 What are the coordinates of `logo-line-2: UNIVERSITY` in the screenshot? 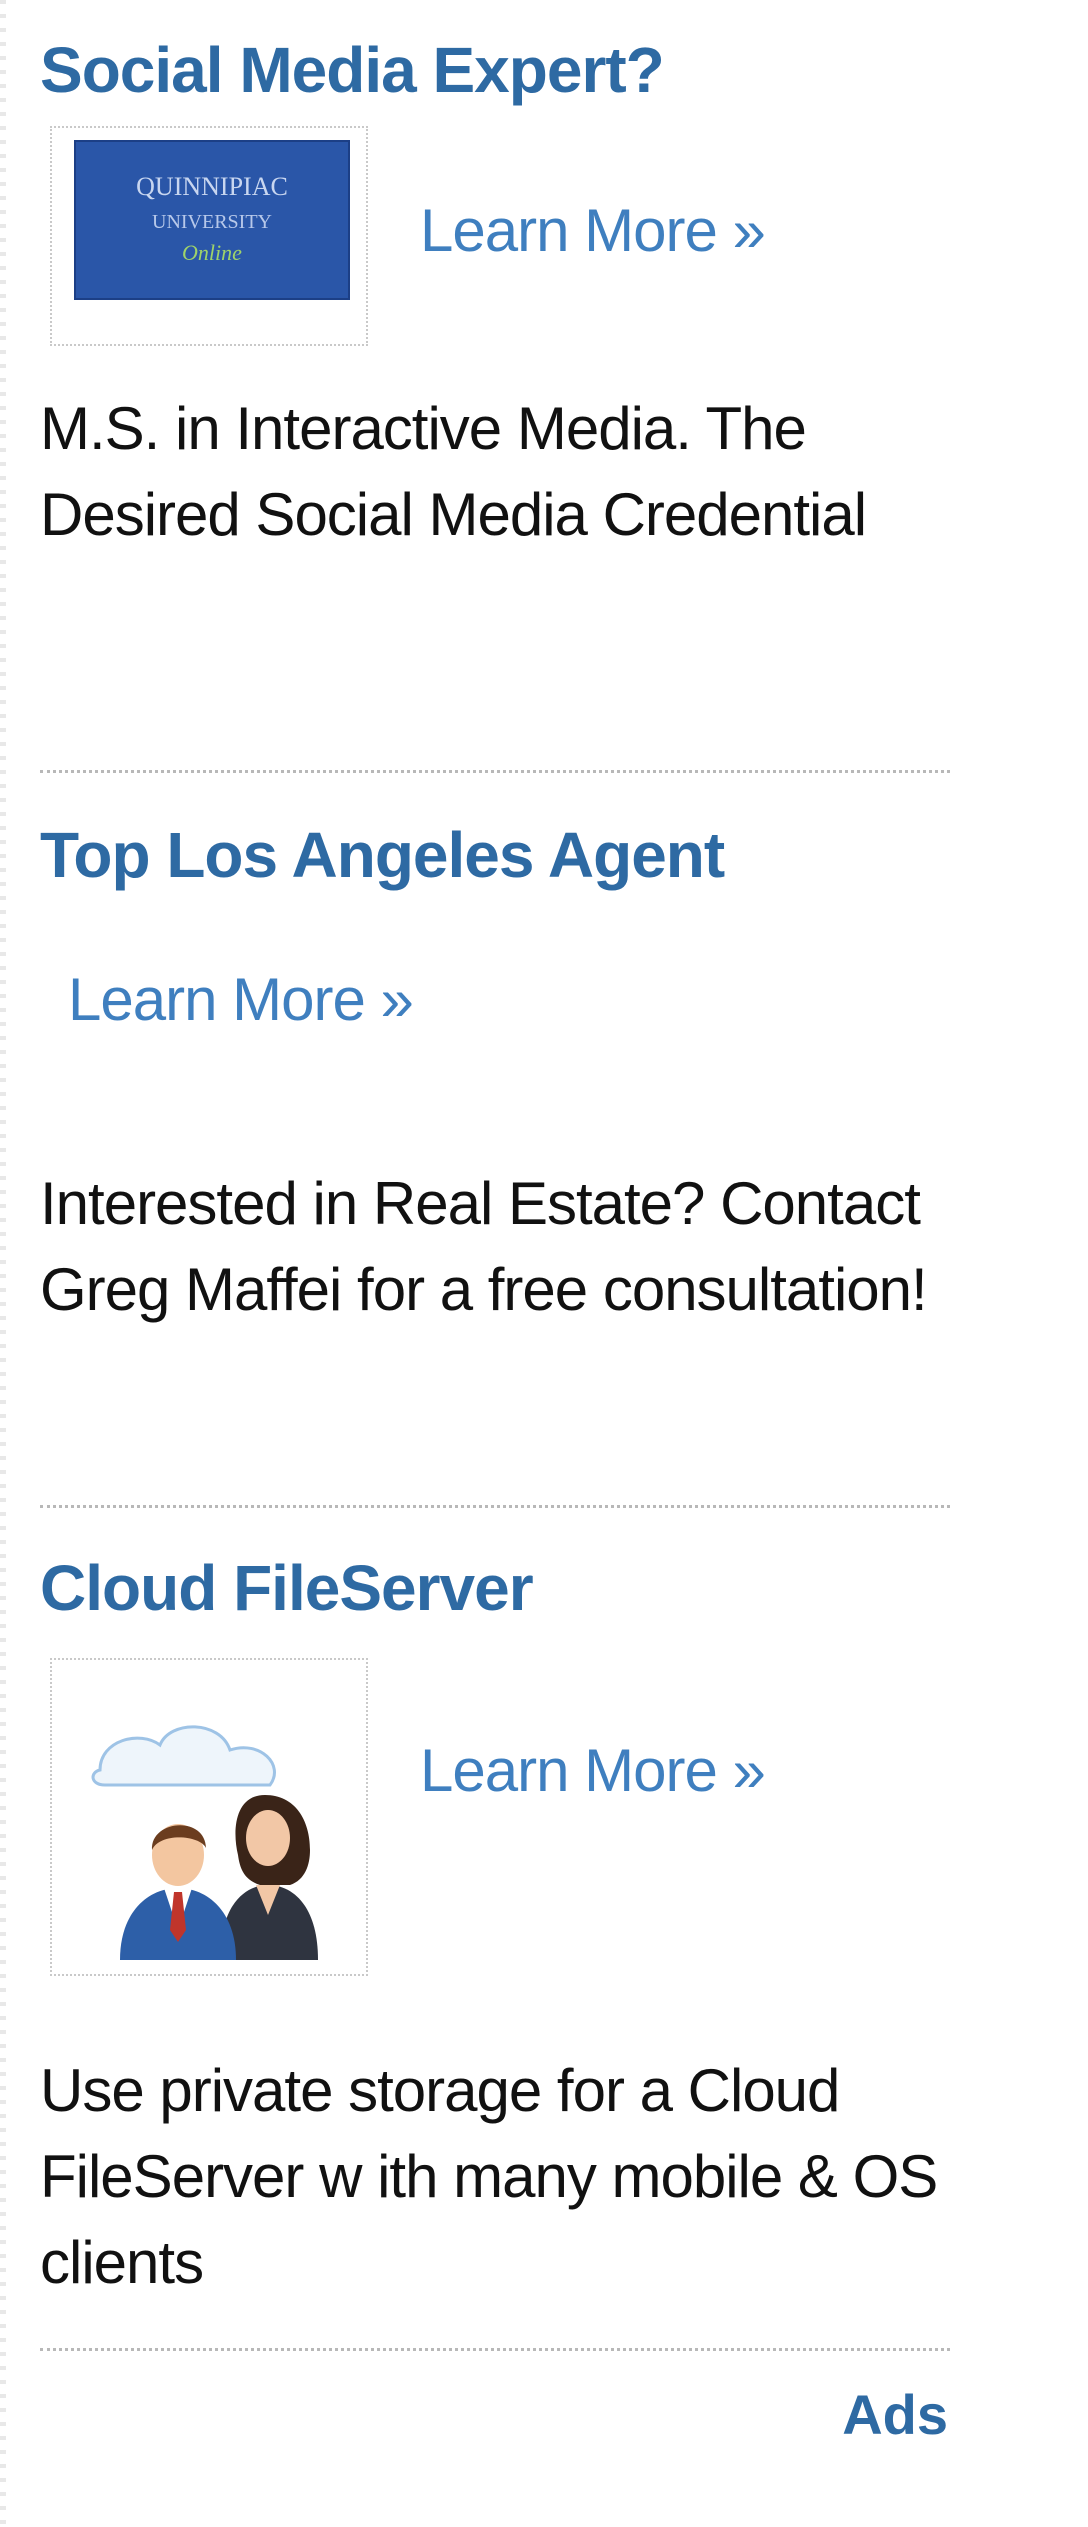 It's located at (212, 222).